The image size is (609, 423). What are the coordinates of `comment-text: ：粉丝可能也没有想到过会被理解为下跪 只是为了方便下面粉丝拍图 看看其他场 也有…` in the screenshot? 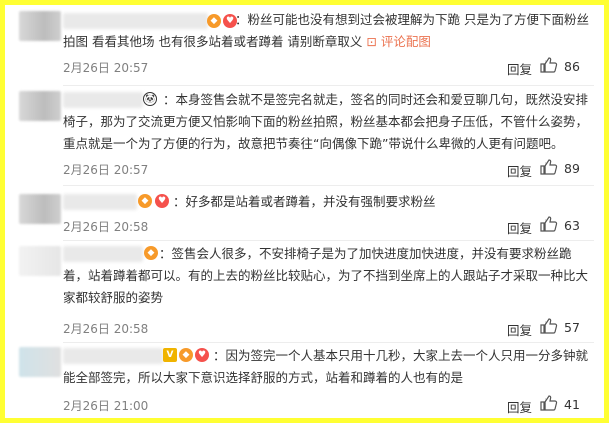 It's located at (326, 30).